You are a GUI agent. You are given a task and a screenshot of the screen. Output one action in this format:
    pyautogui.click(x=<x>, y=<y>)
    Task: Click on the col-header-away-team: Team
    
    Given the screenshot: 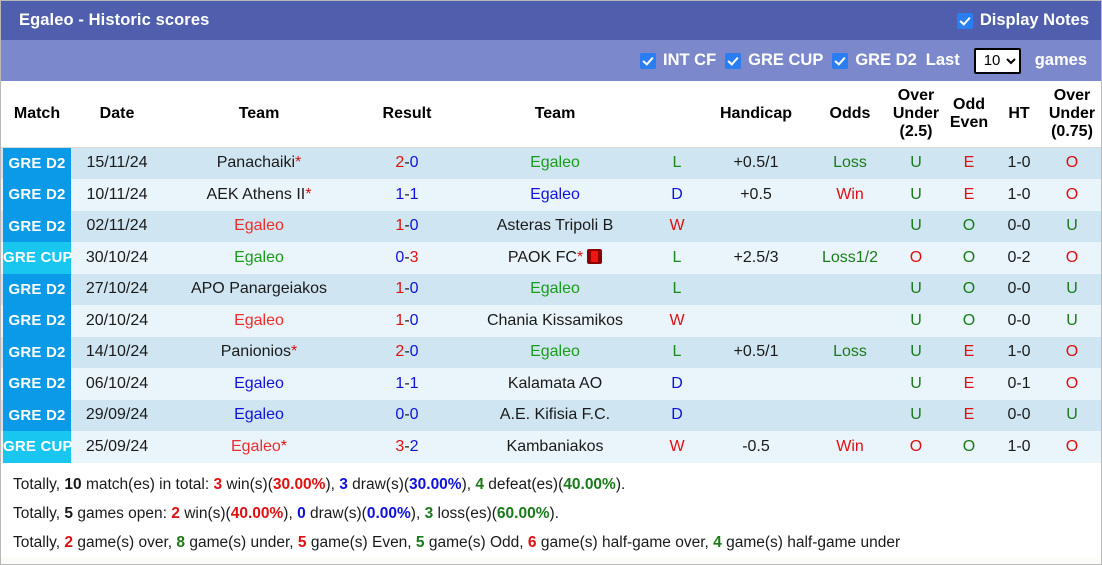 What is the action you would take?
    pyautogui.click(x=555, y=114)
    